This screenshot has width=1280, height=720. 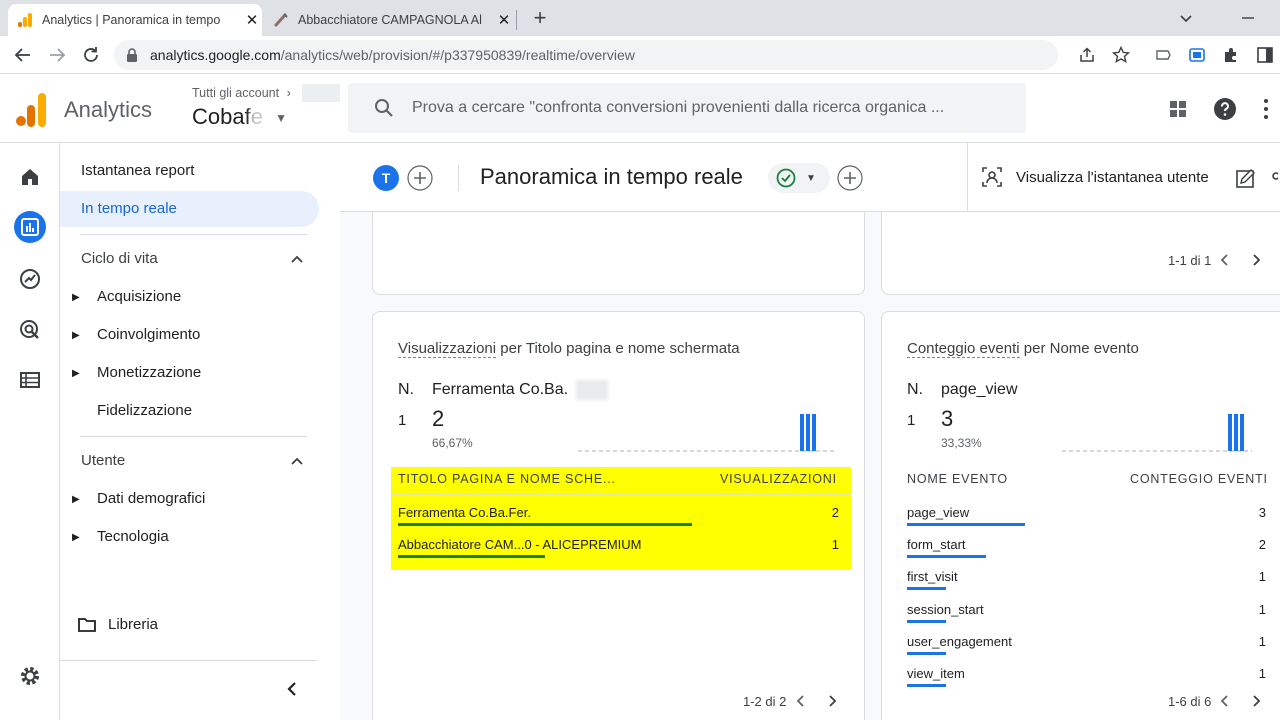 I want to click on share-report-icon, so click(x=1274, y=176).